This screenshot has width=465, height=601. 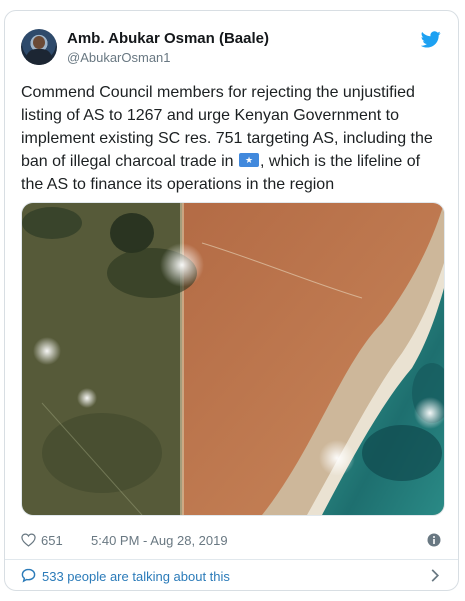 I want to click on tweet-header: Amb. Abukar Osman (Baale) @AbukarOsman1, so click(x=231, y=49).